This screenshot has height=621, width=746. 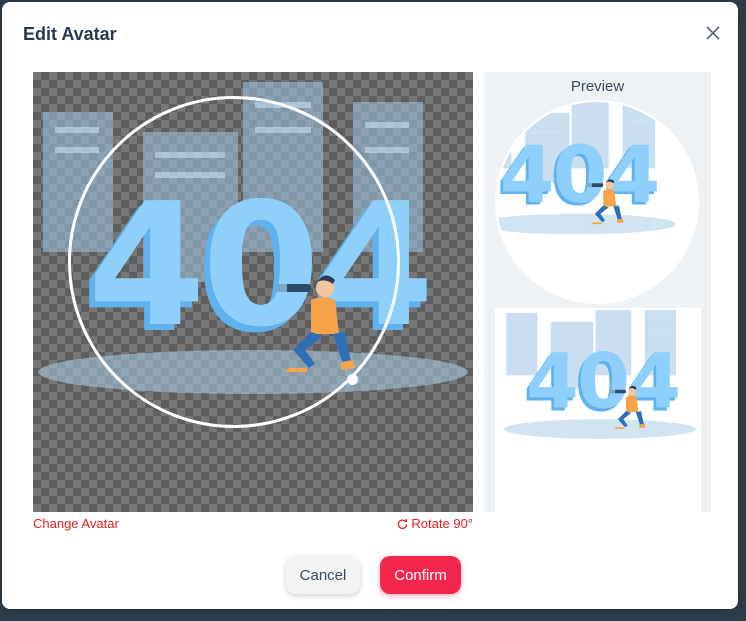 I want to click on preview-square, so click(x=598, y=410).